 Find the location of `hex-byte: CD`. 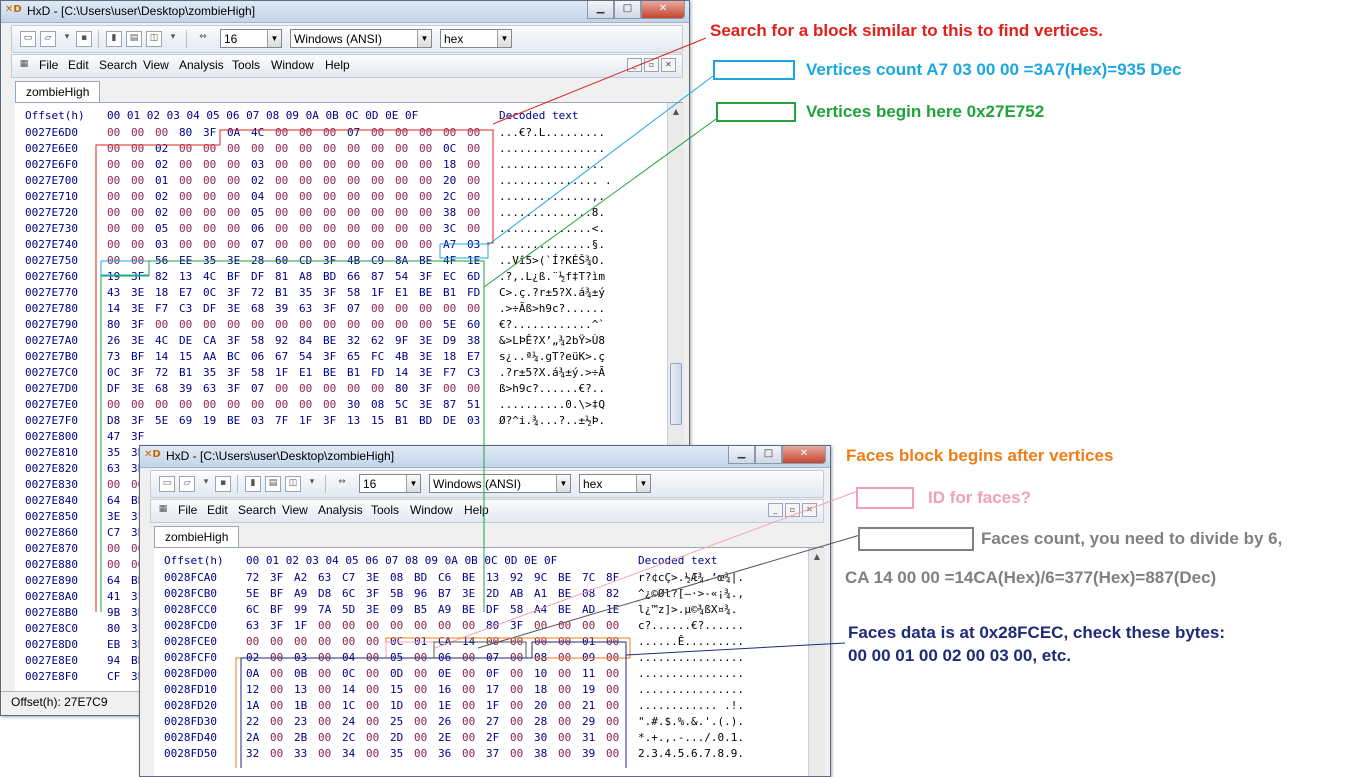

hex-byte: CD is located at coordinates (305, 261).